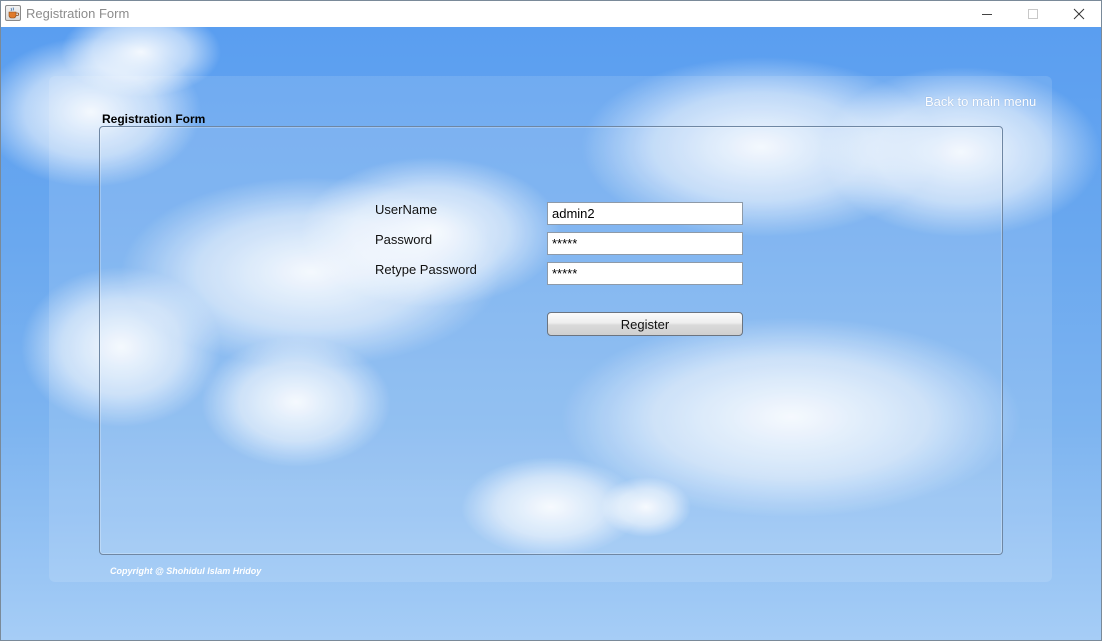 The width and height of the screenshot is (1102, 641). What do you see at coordinates (645, 243) in the screenshot?
I see `password-field` at bounding box center [645, 243].